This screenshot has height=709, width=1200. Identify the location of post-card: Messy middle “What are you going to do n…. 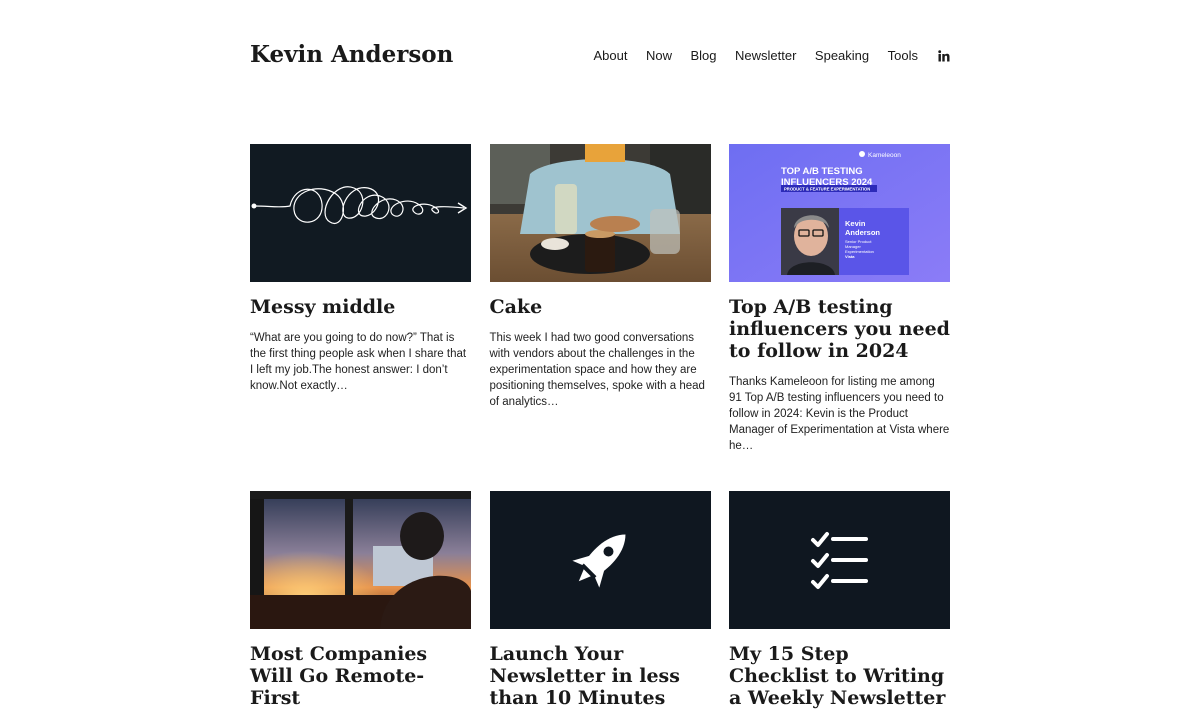
(360, 299).